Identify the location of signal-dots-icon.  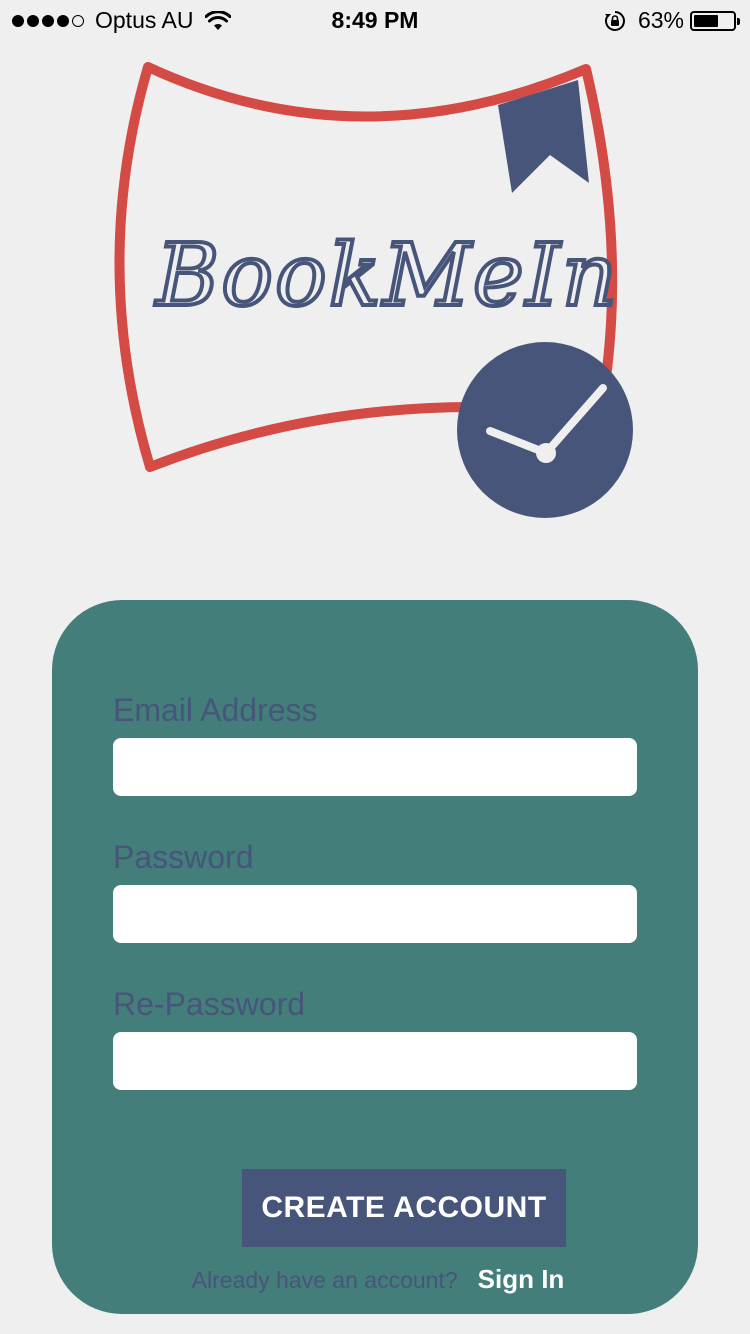
(49, 20).